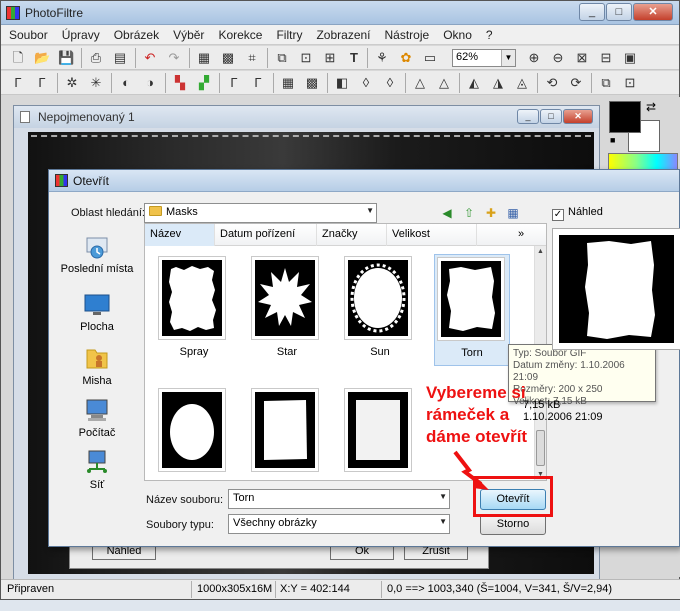 The height and width of the screenshot is (611, 680). Describe the element at coordinates (252, 58) in the screenshot. I see `crop-icon: ⌗` at that location.